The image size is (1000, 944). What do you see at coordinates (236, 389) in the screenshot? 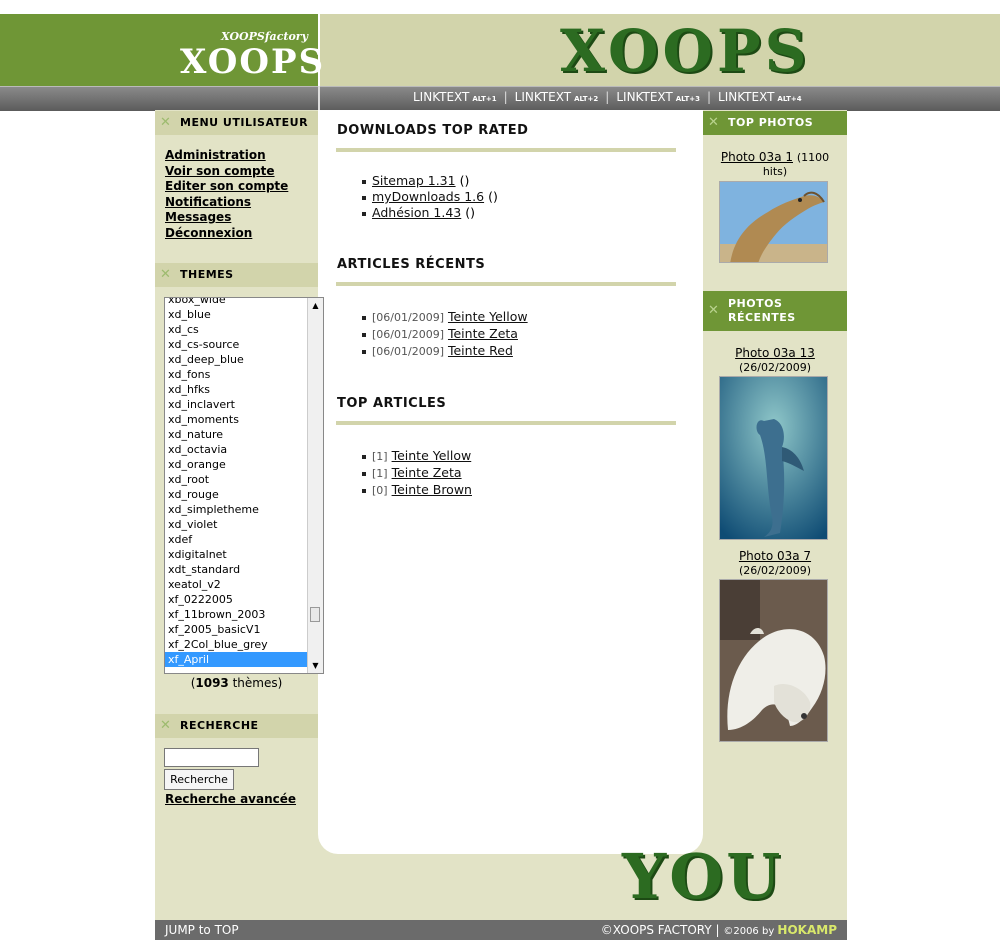
I see `theme-option: xd_hfks` at bounding box center [236, 389].